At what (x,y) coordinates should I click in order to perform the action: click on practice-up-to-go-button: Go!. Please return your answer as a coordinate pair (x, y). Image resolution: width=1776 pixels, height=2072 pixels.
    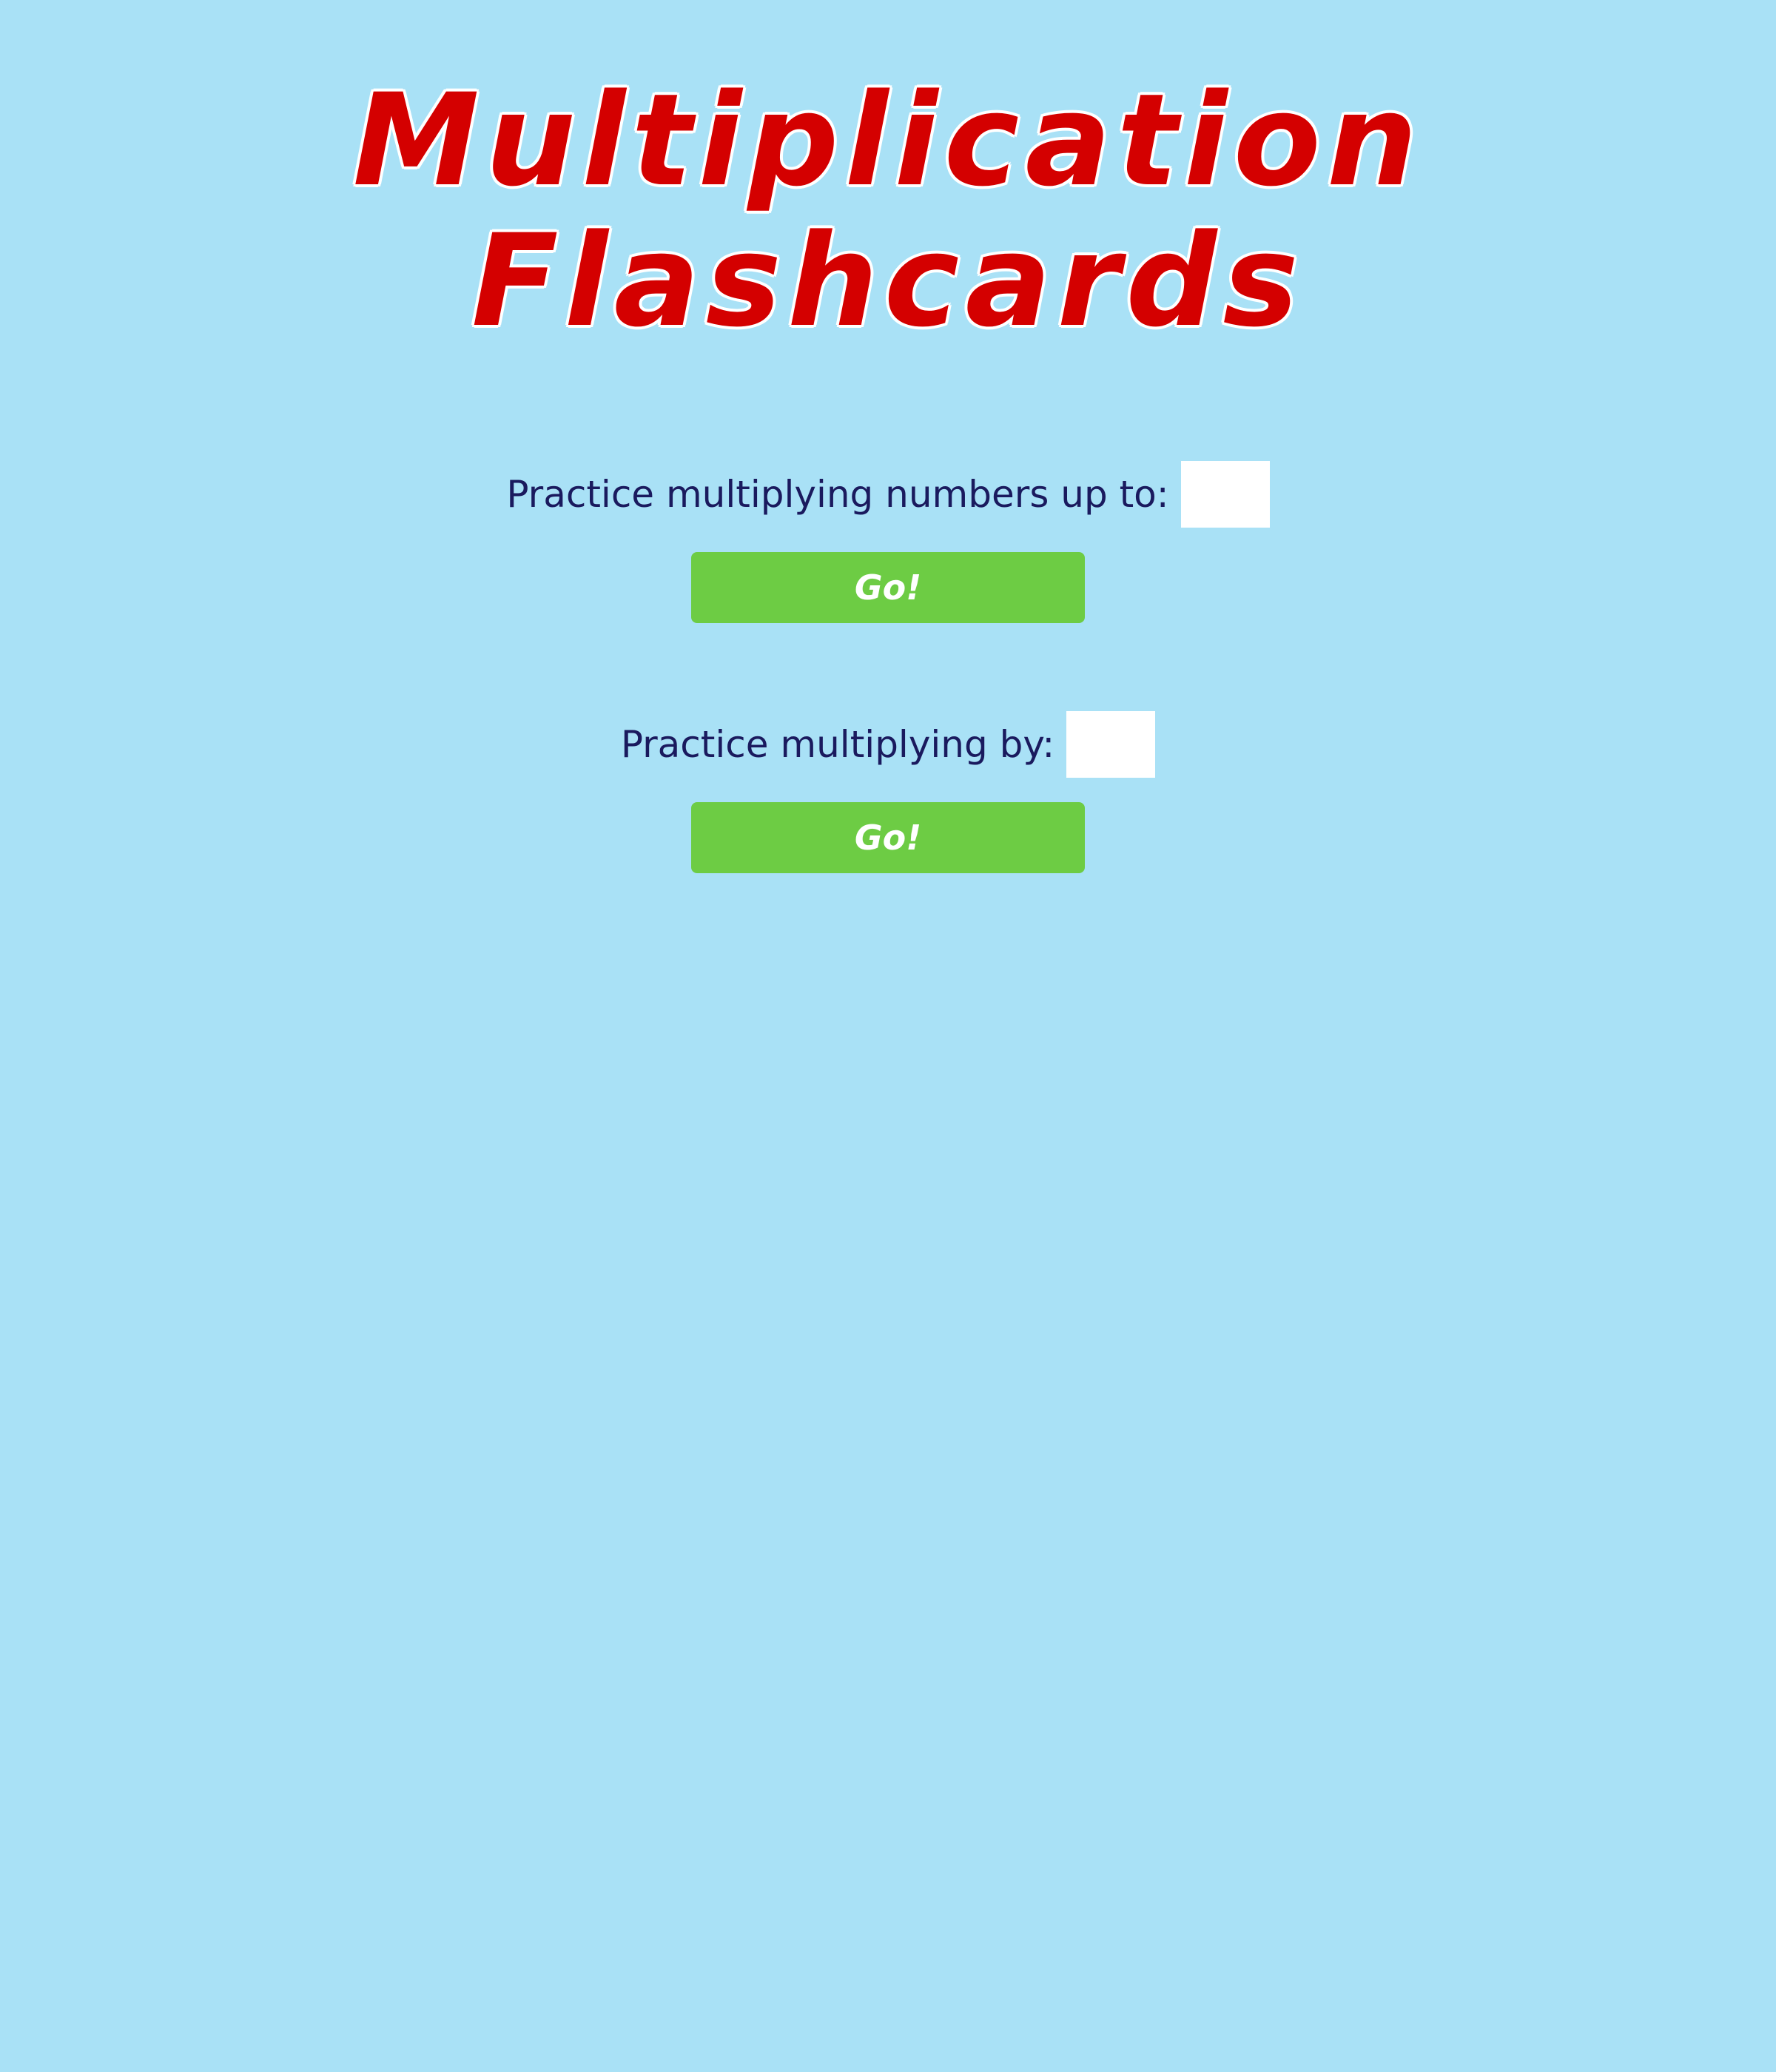
    Looking at the image, I should click on (888, 587).